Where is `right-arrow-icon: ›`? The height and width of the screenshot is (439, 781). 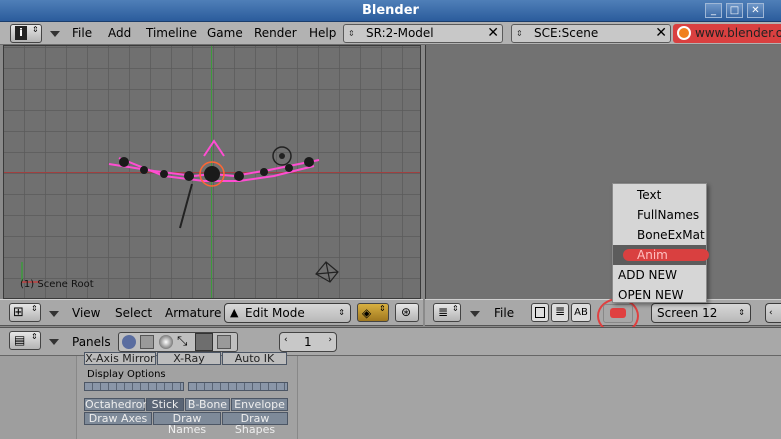
right-arrow-icon: › is located at coordinates (330, 340).